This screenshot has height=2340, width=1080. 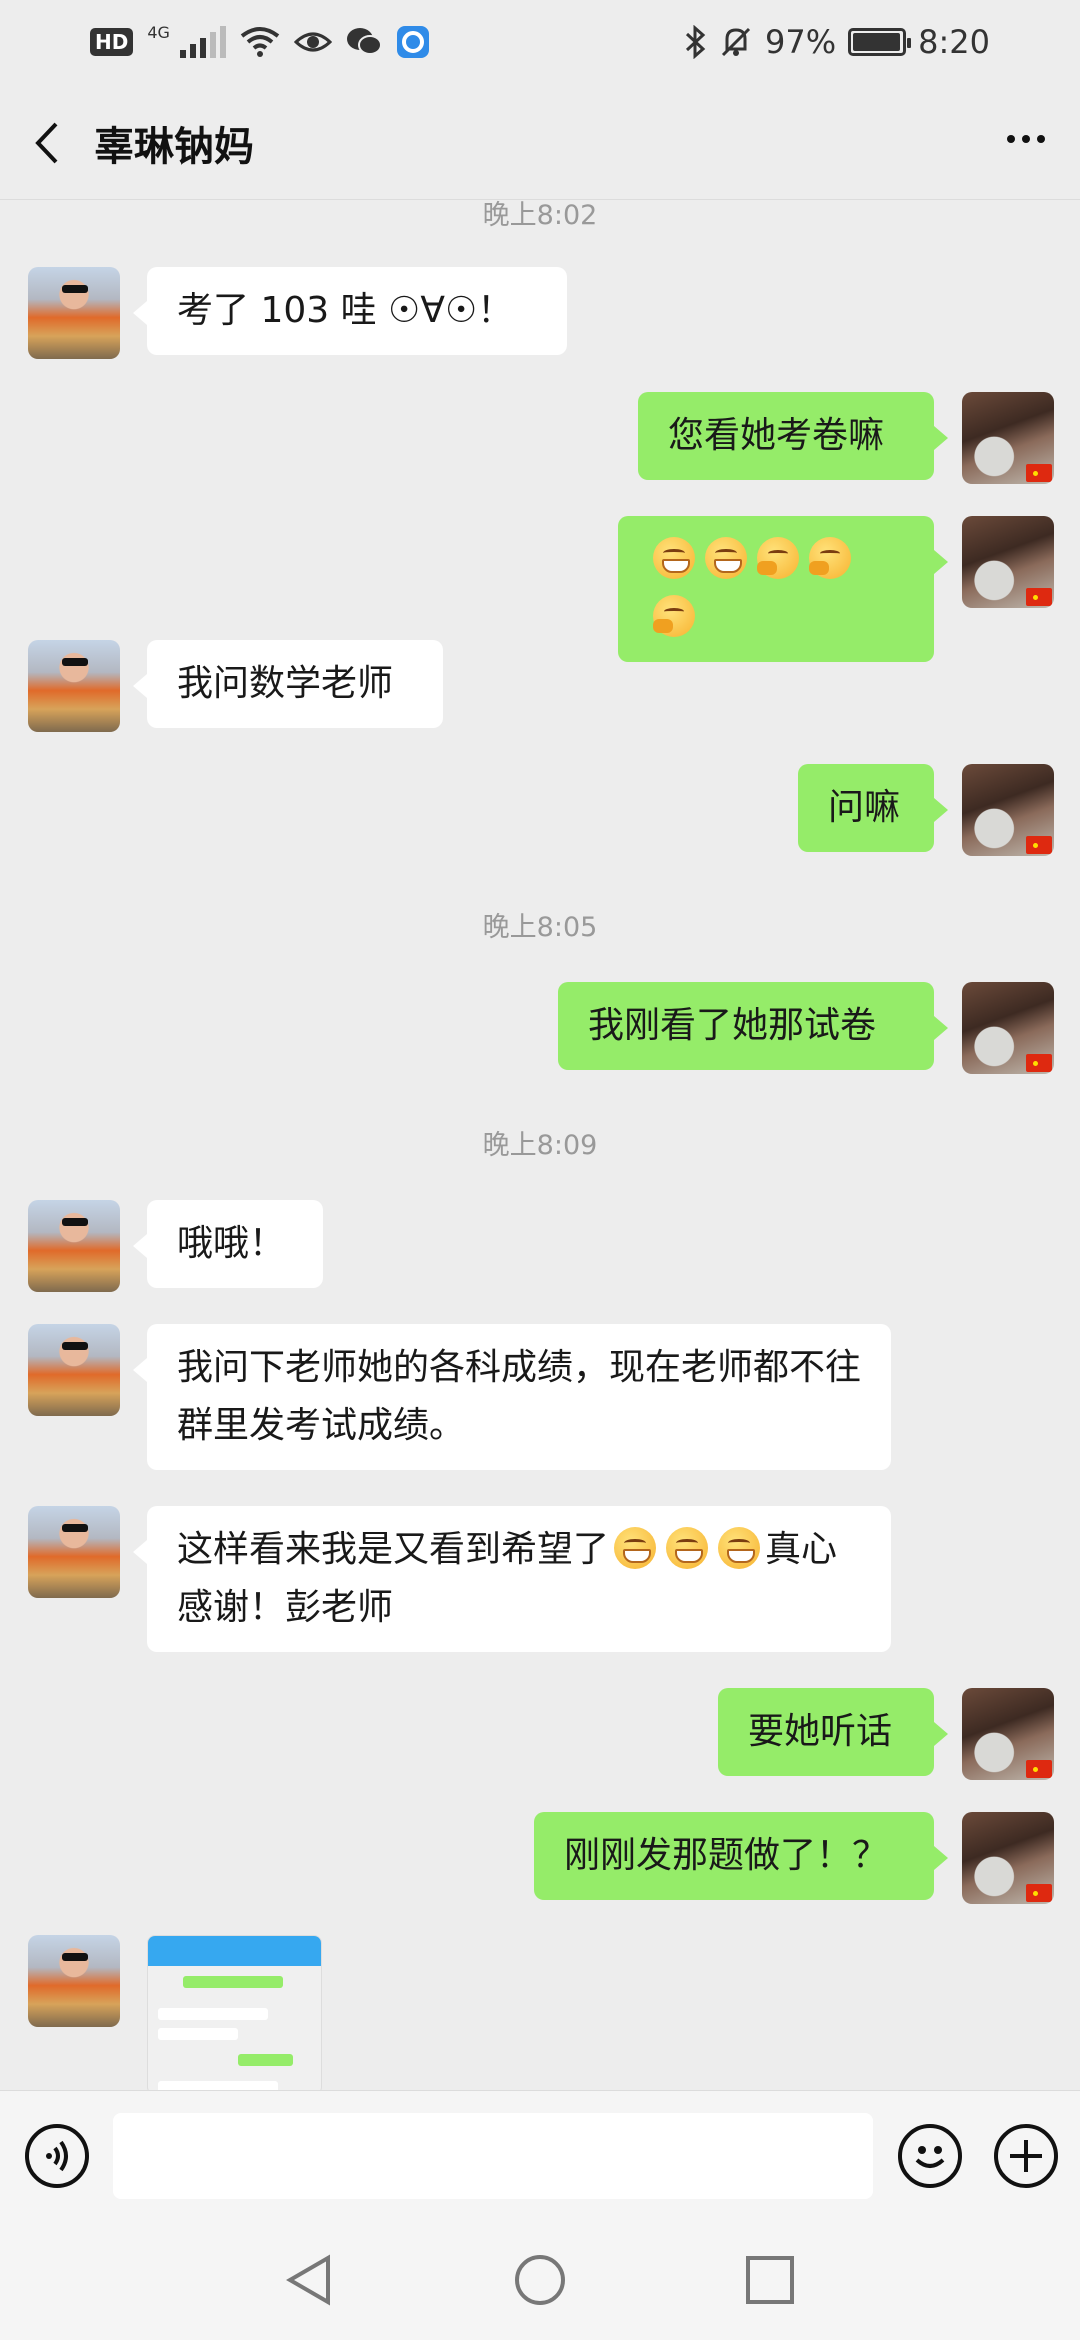 I want to click on signal-icon, so click(x=202, y=42).